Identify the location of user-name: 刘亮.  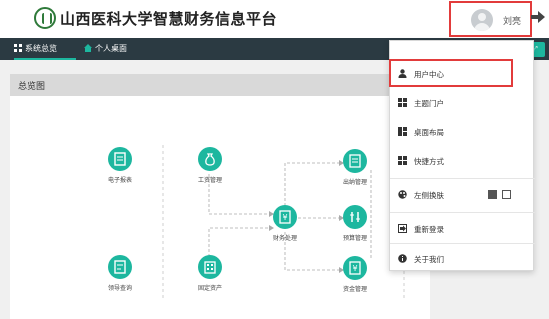
(512, 20).